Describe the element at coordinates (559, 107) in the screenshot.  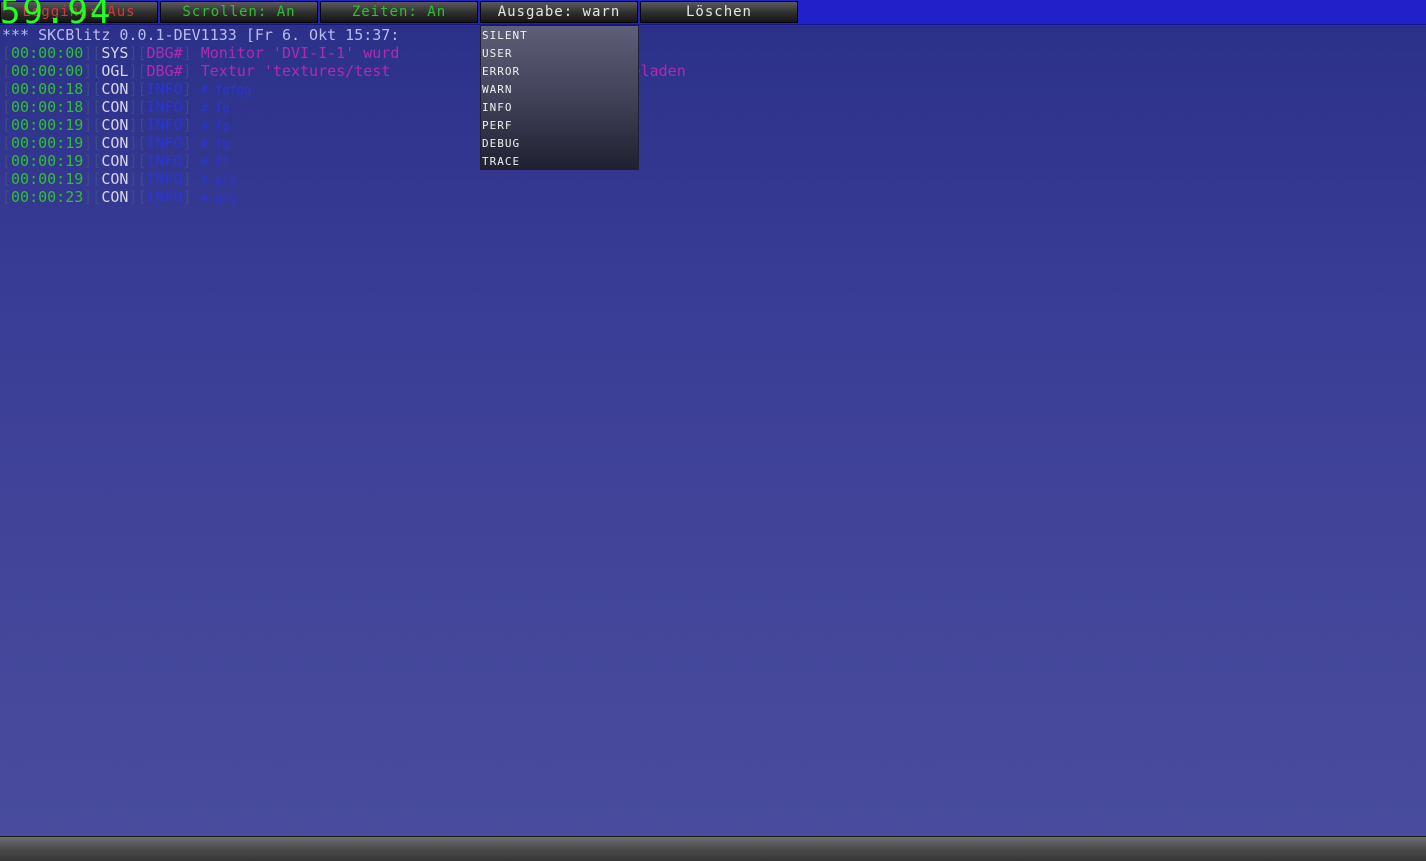
I see `dropdown-option-info: INFO` at that location.